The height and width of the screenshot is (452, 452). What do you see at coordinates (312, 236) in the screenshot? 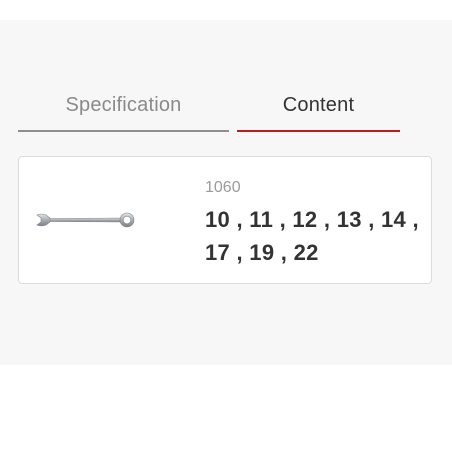
I see `size-list: 10 , 11 , 12 , 13 , 14 , 17 , 19 , 22` at bounding box center [312, 236].